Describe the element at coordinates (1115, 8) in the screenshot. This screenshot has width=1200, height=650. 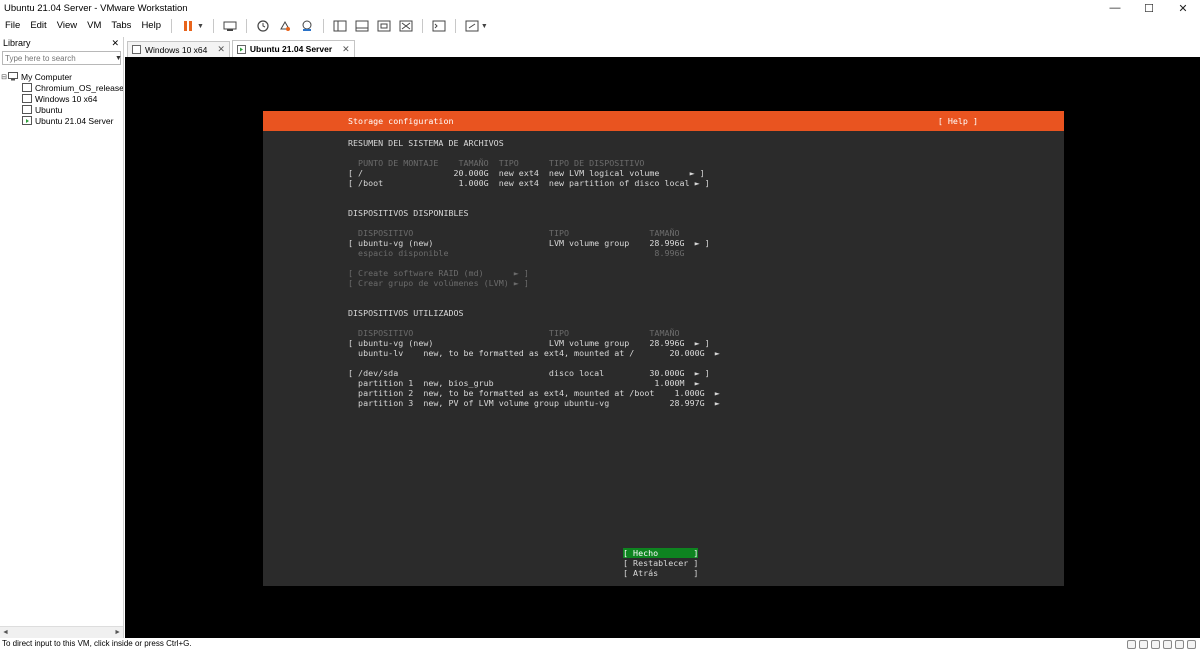
I see `minimize-button: —` at that location.